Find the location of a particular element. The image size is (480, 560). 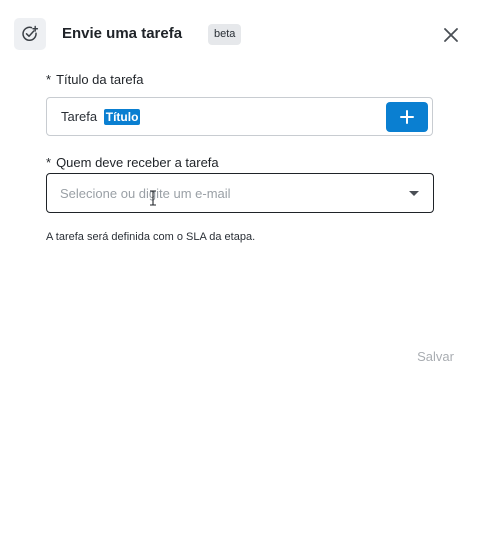

close-button is located at coordinates (451, 35).